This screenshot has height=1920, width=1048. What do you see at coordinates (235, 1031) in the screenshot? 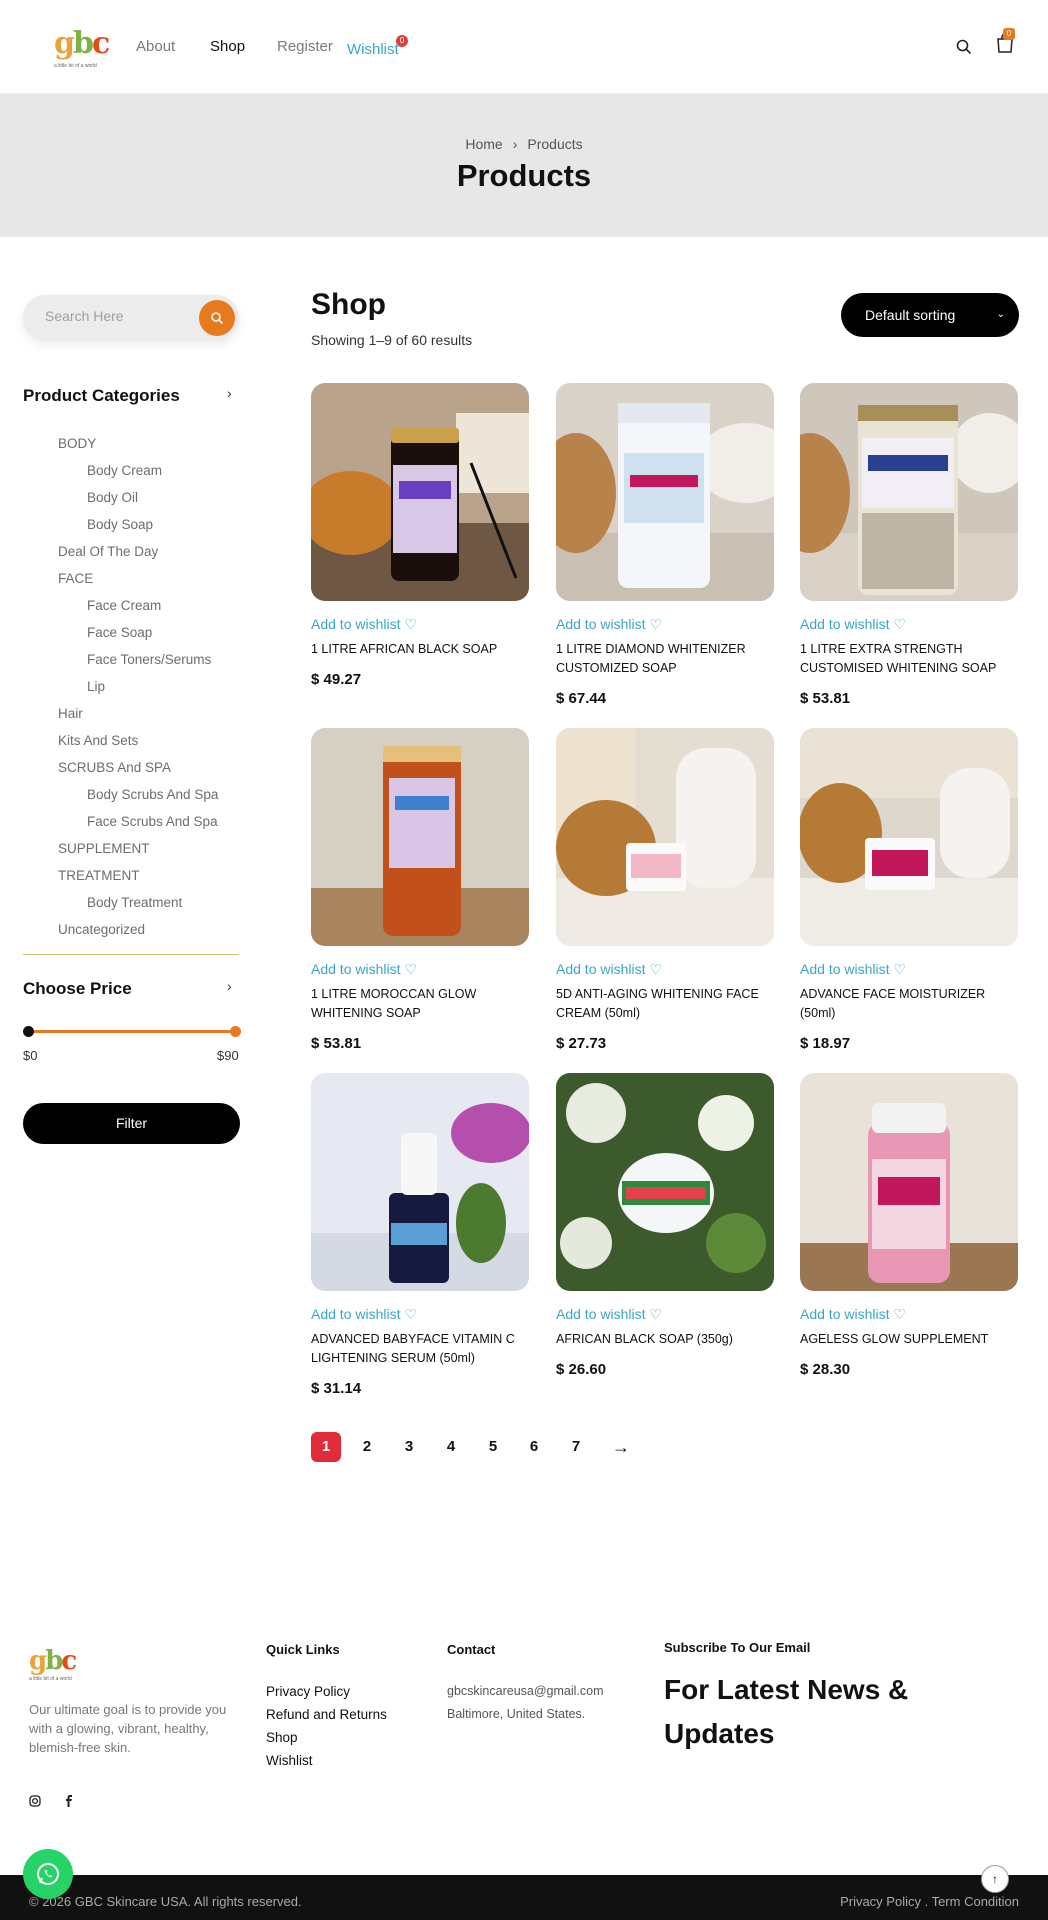
I see `price-slider-max-handle` at bounding box center [235, 1031].